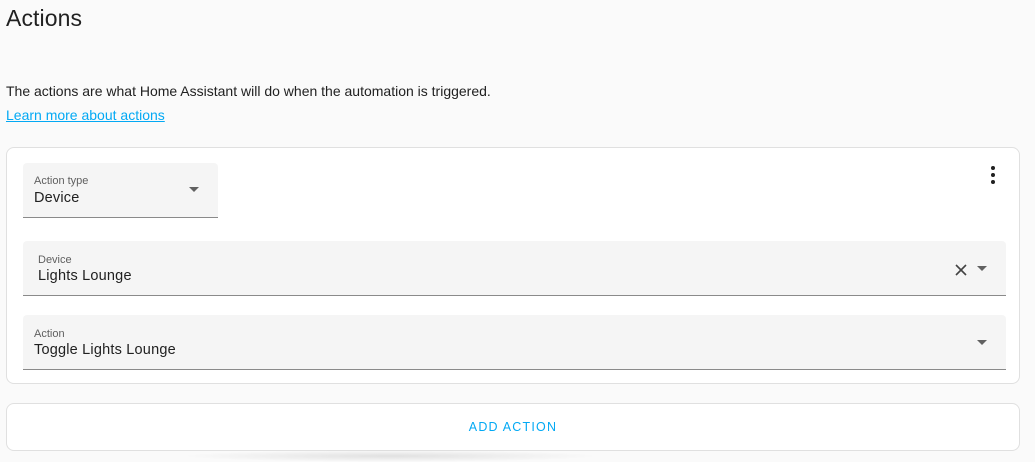 The image size is (1035, 462). What do you see at coordinates (55, 260) in the screenshot?
I see `device-label: Device` at bounding box center [55, 260].